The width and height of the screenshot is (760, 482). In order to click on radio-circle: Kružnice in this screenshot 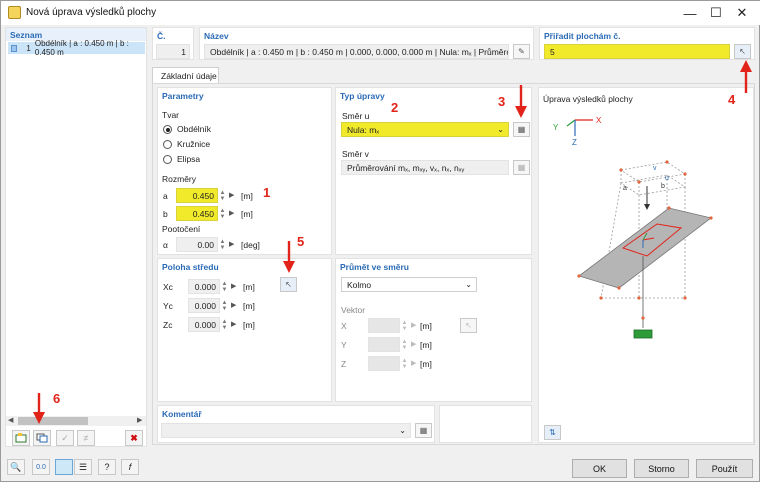, I will do `click(213, 144)`.